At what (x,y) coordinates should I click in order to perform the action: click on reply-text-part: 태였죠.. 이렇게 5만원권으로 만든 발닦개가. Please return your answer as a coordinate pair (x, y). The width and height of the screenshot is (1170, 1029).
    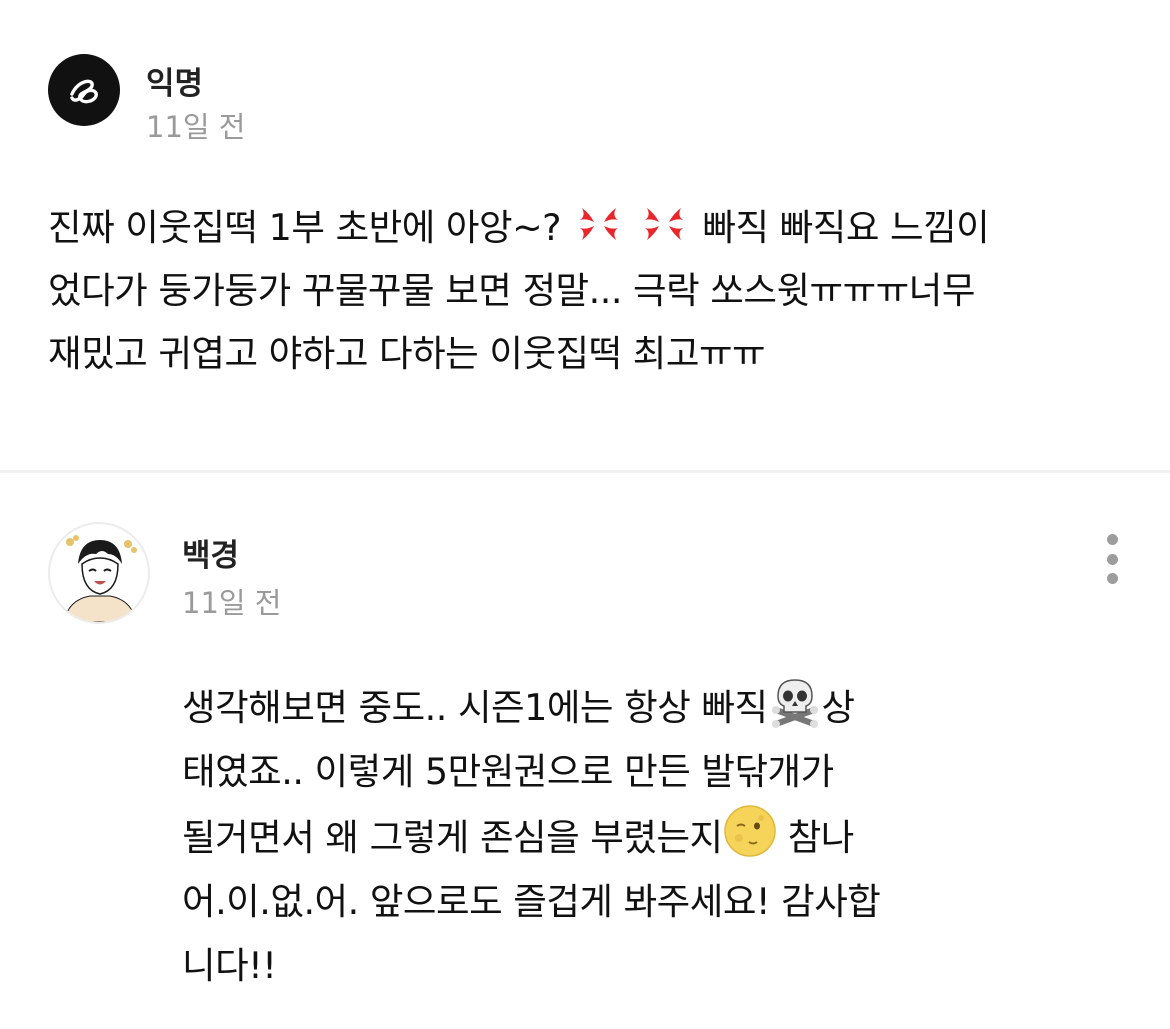
    Looking at the image, I should click on (508, 771).